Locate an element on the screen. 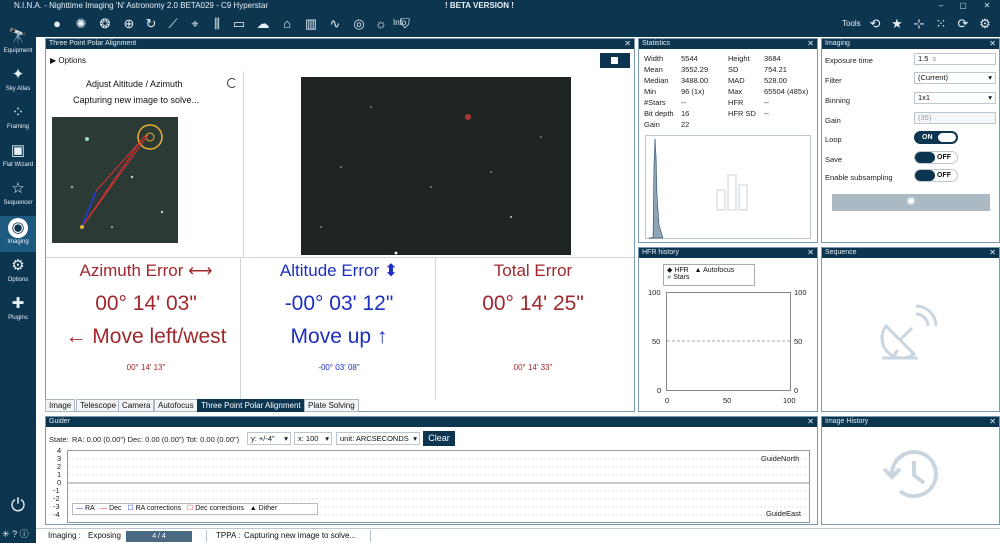  altitude-error-value: -00° 03' 12" is located at coordinates (339, 303).